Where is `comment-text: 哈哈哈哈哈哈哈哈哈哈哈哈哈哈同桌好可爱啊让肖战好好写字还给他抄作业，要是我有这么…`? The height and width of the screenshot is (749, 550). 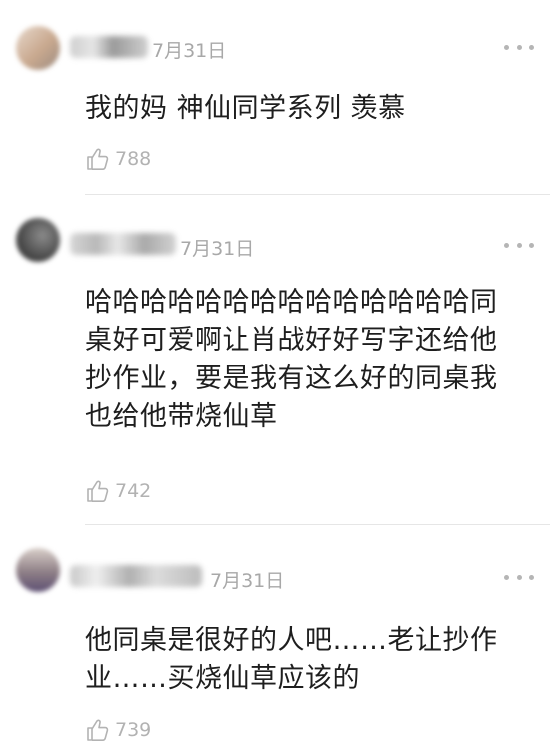 comment-text: 哈哈哈哈哈哈哈哈哈哈哈哈哈哈同桌好可爱啊让肖战好好写字还给他抄作业，要是我有这么… is located at coordinates (291, 359).